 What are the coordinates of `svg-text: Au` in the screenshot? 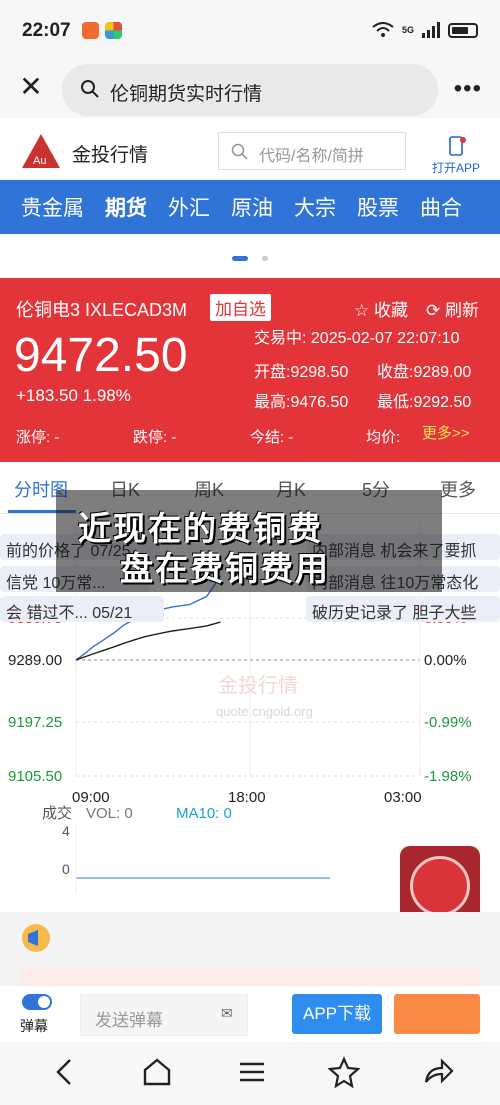 It's located at (39, 161).